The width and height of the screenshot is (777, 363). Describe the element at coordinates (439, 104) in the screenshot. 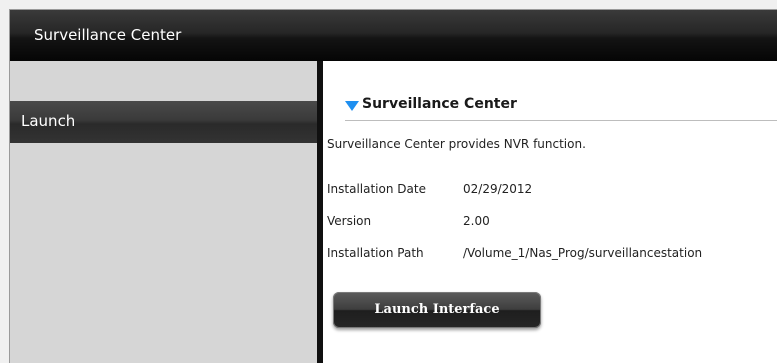

I see `section-title: Surveillance Center` at that location.